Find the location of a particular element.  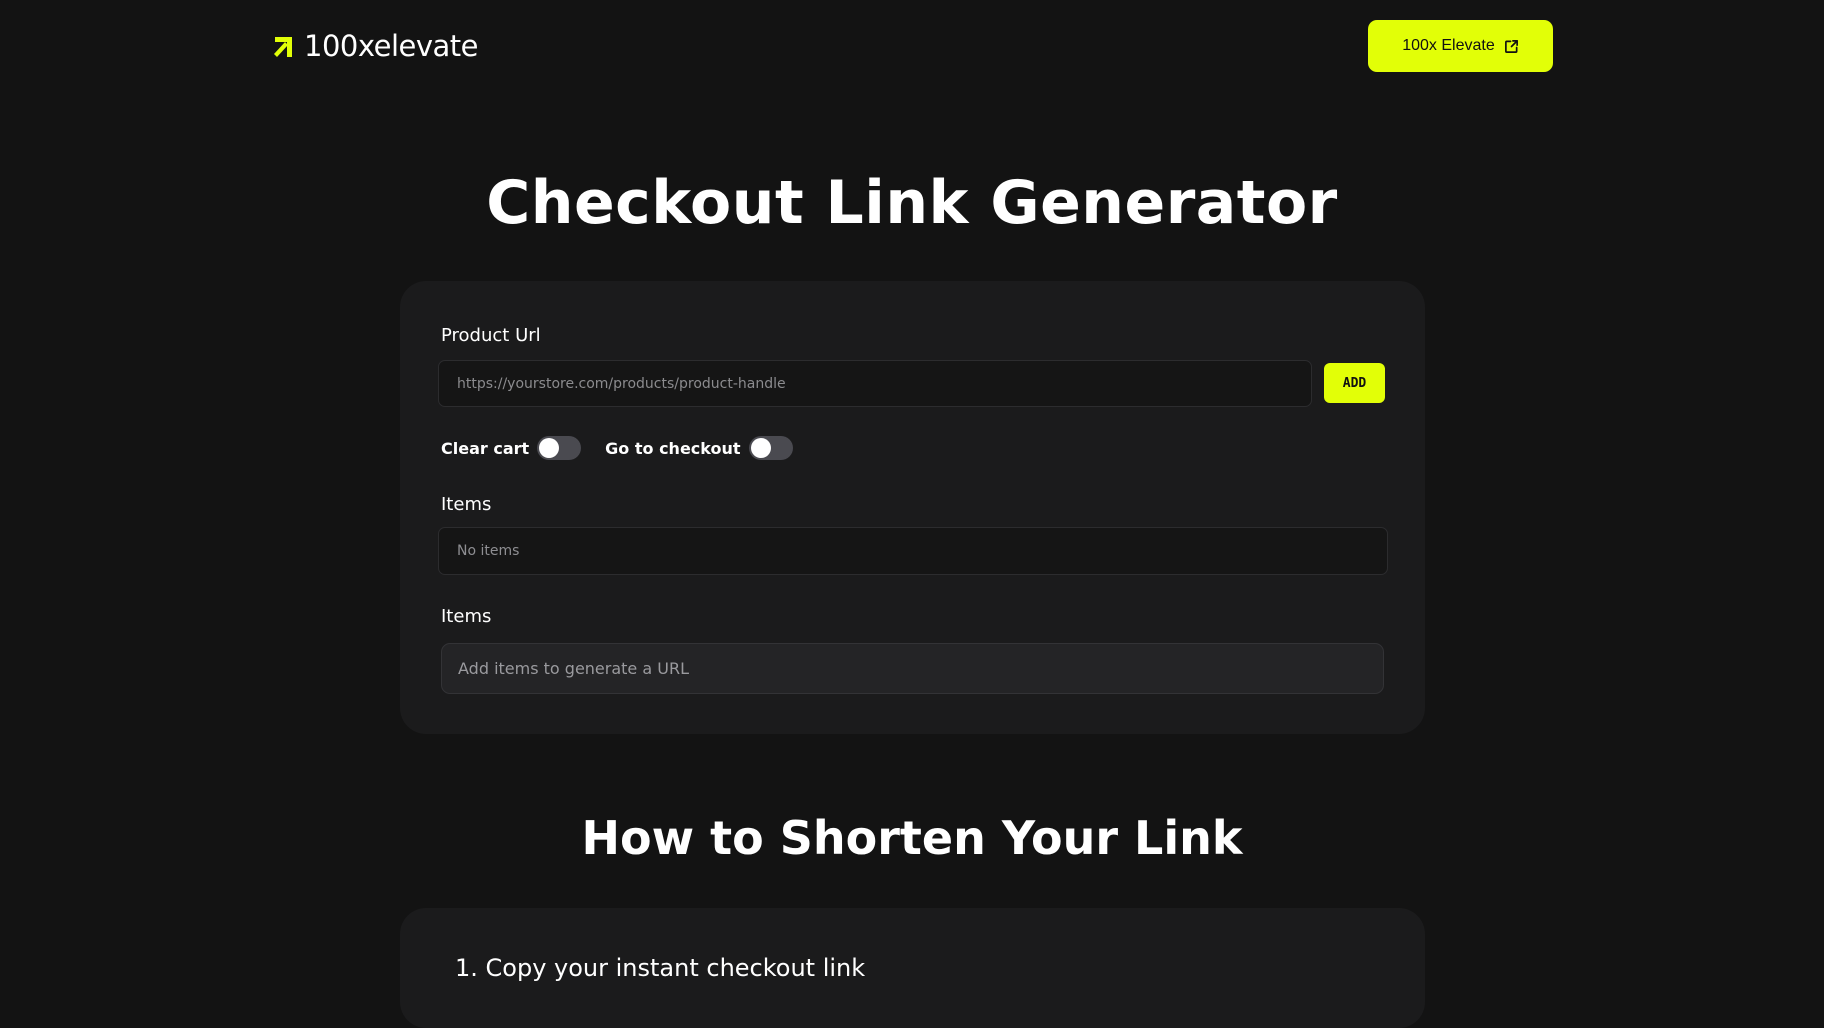

howto-step: 1. Copy your instant checkout link is located at coordinates (660, 968).